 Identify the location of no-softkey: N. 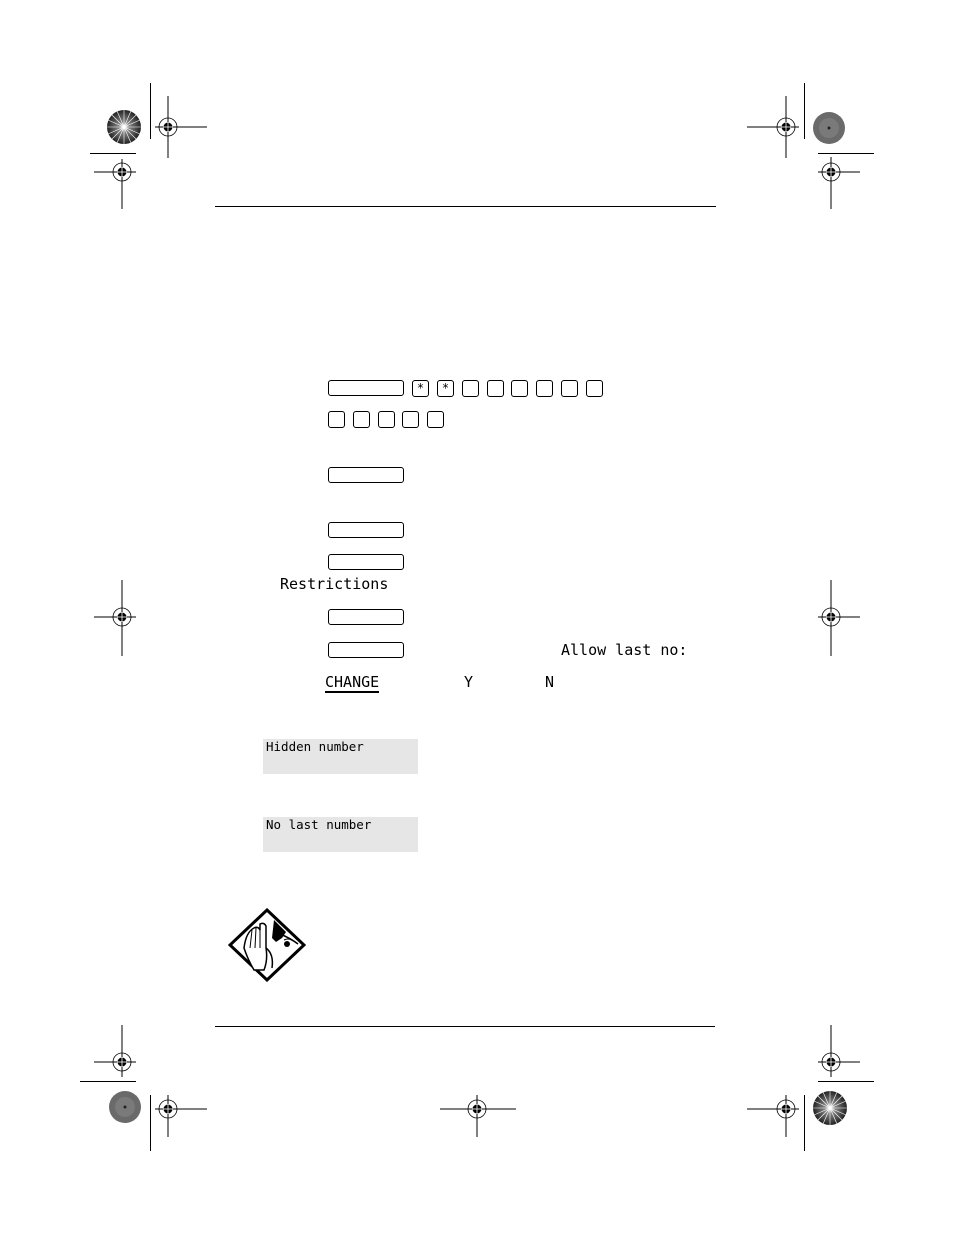
(549, 682).